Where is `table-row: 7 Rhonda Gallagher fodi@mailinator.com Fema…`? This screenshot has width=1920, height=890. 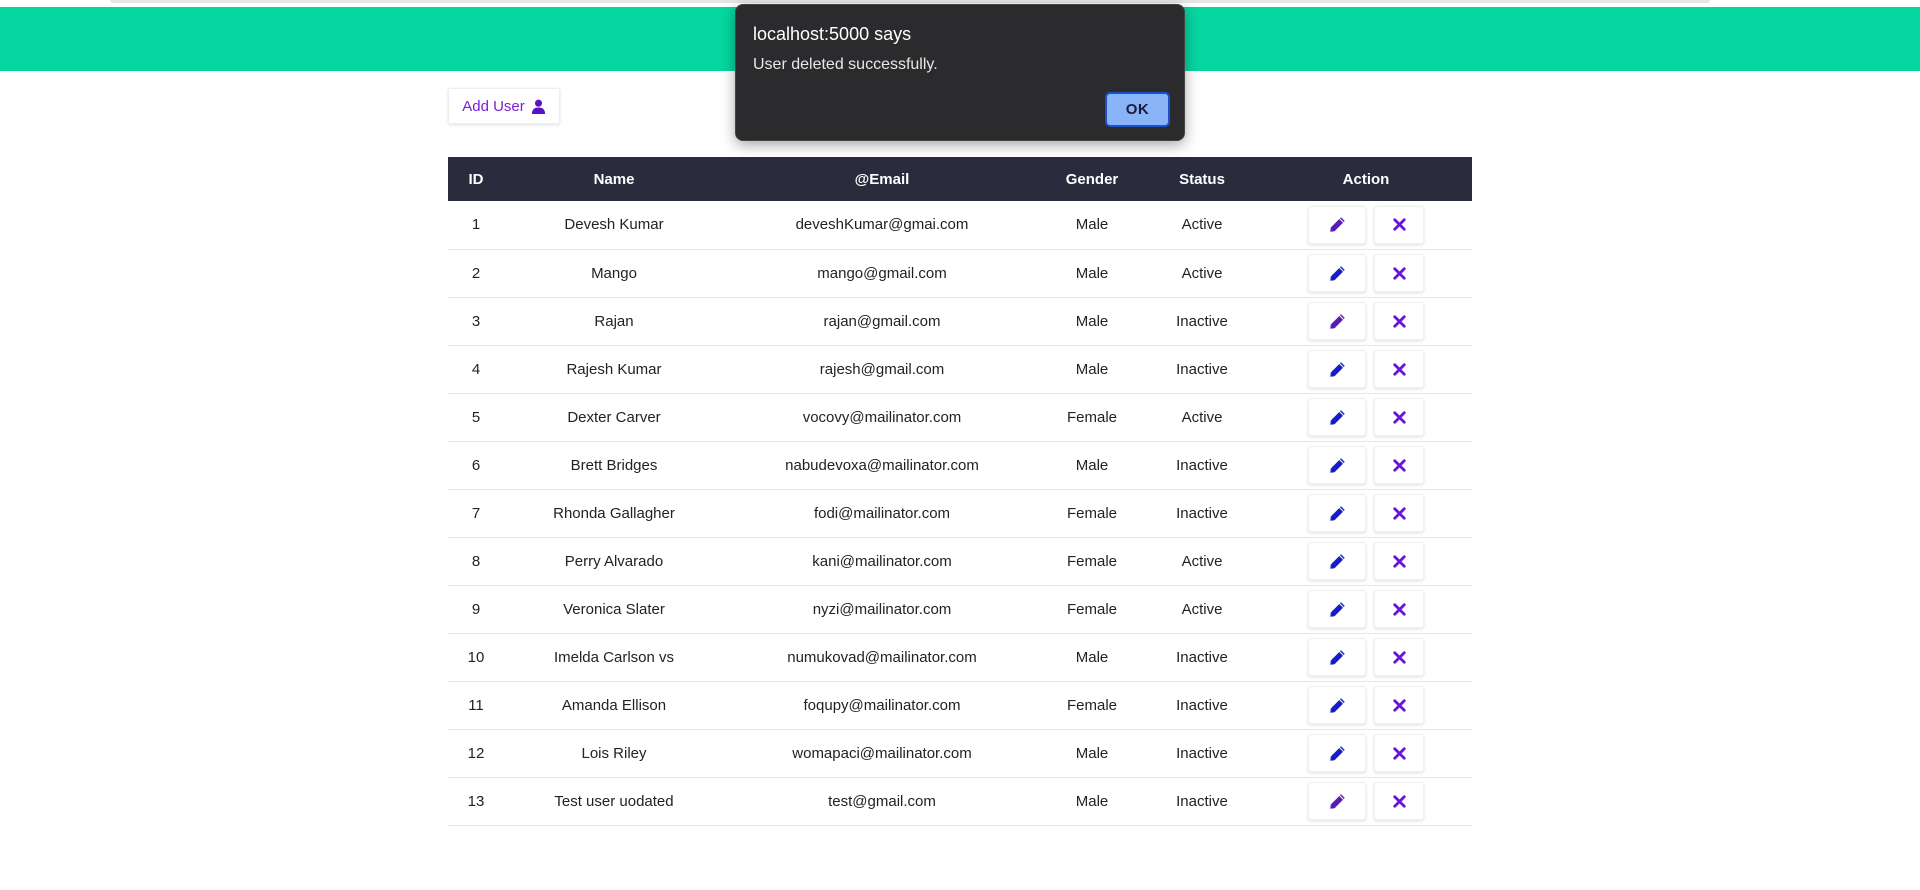
table-row: 7 Rhonda Gallagher fodi@mailinator.com Fema… is located at coordinates (960, 513).